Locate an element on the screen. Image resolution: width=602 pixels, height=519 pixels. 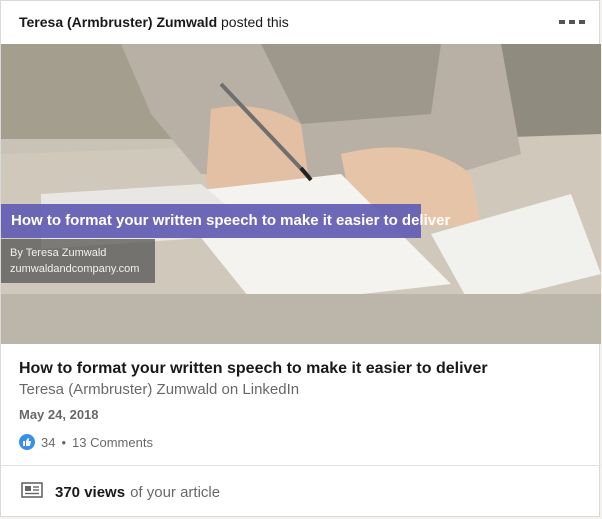
author-name: Teresa (Armbruster) Zumwald is located at coordinates (118, 22).